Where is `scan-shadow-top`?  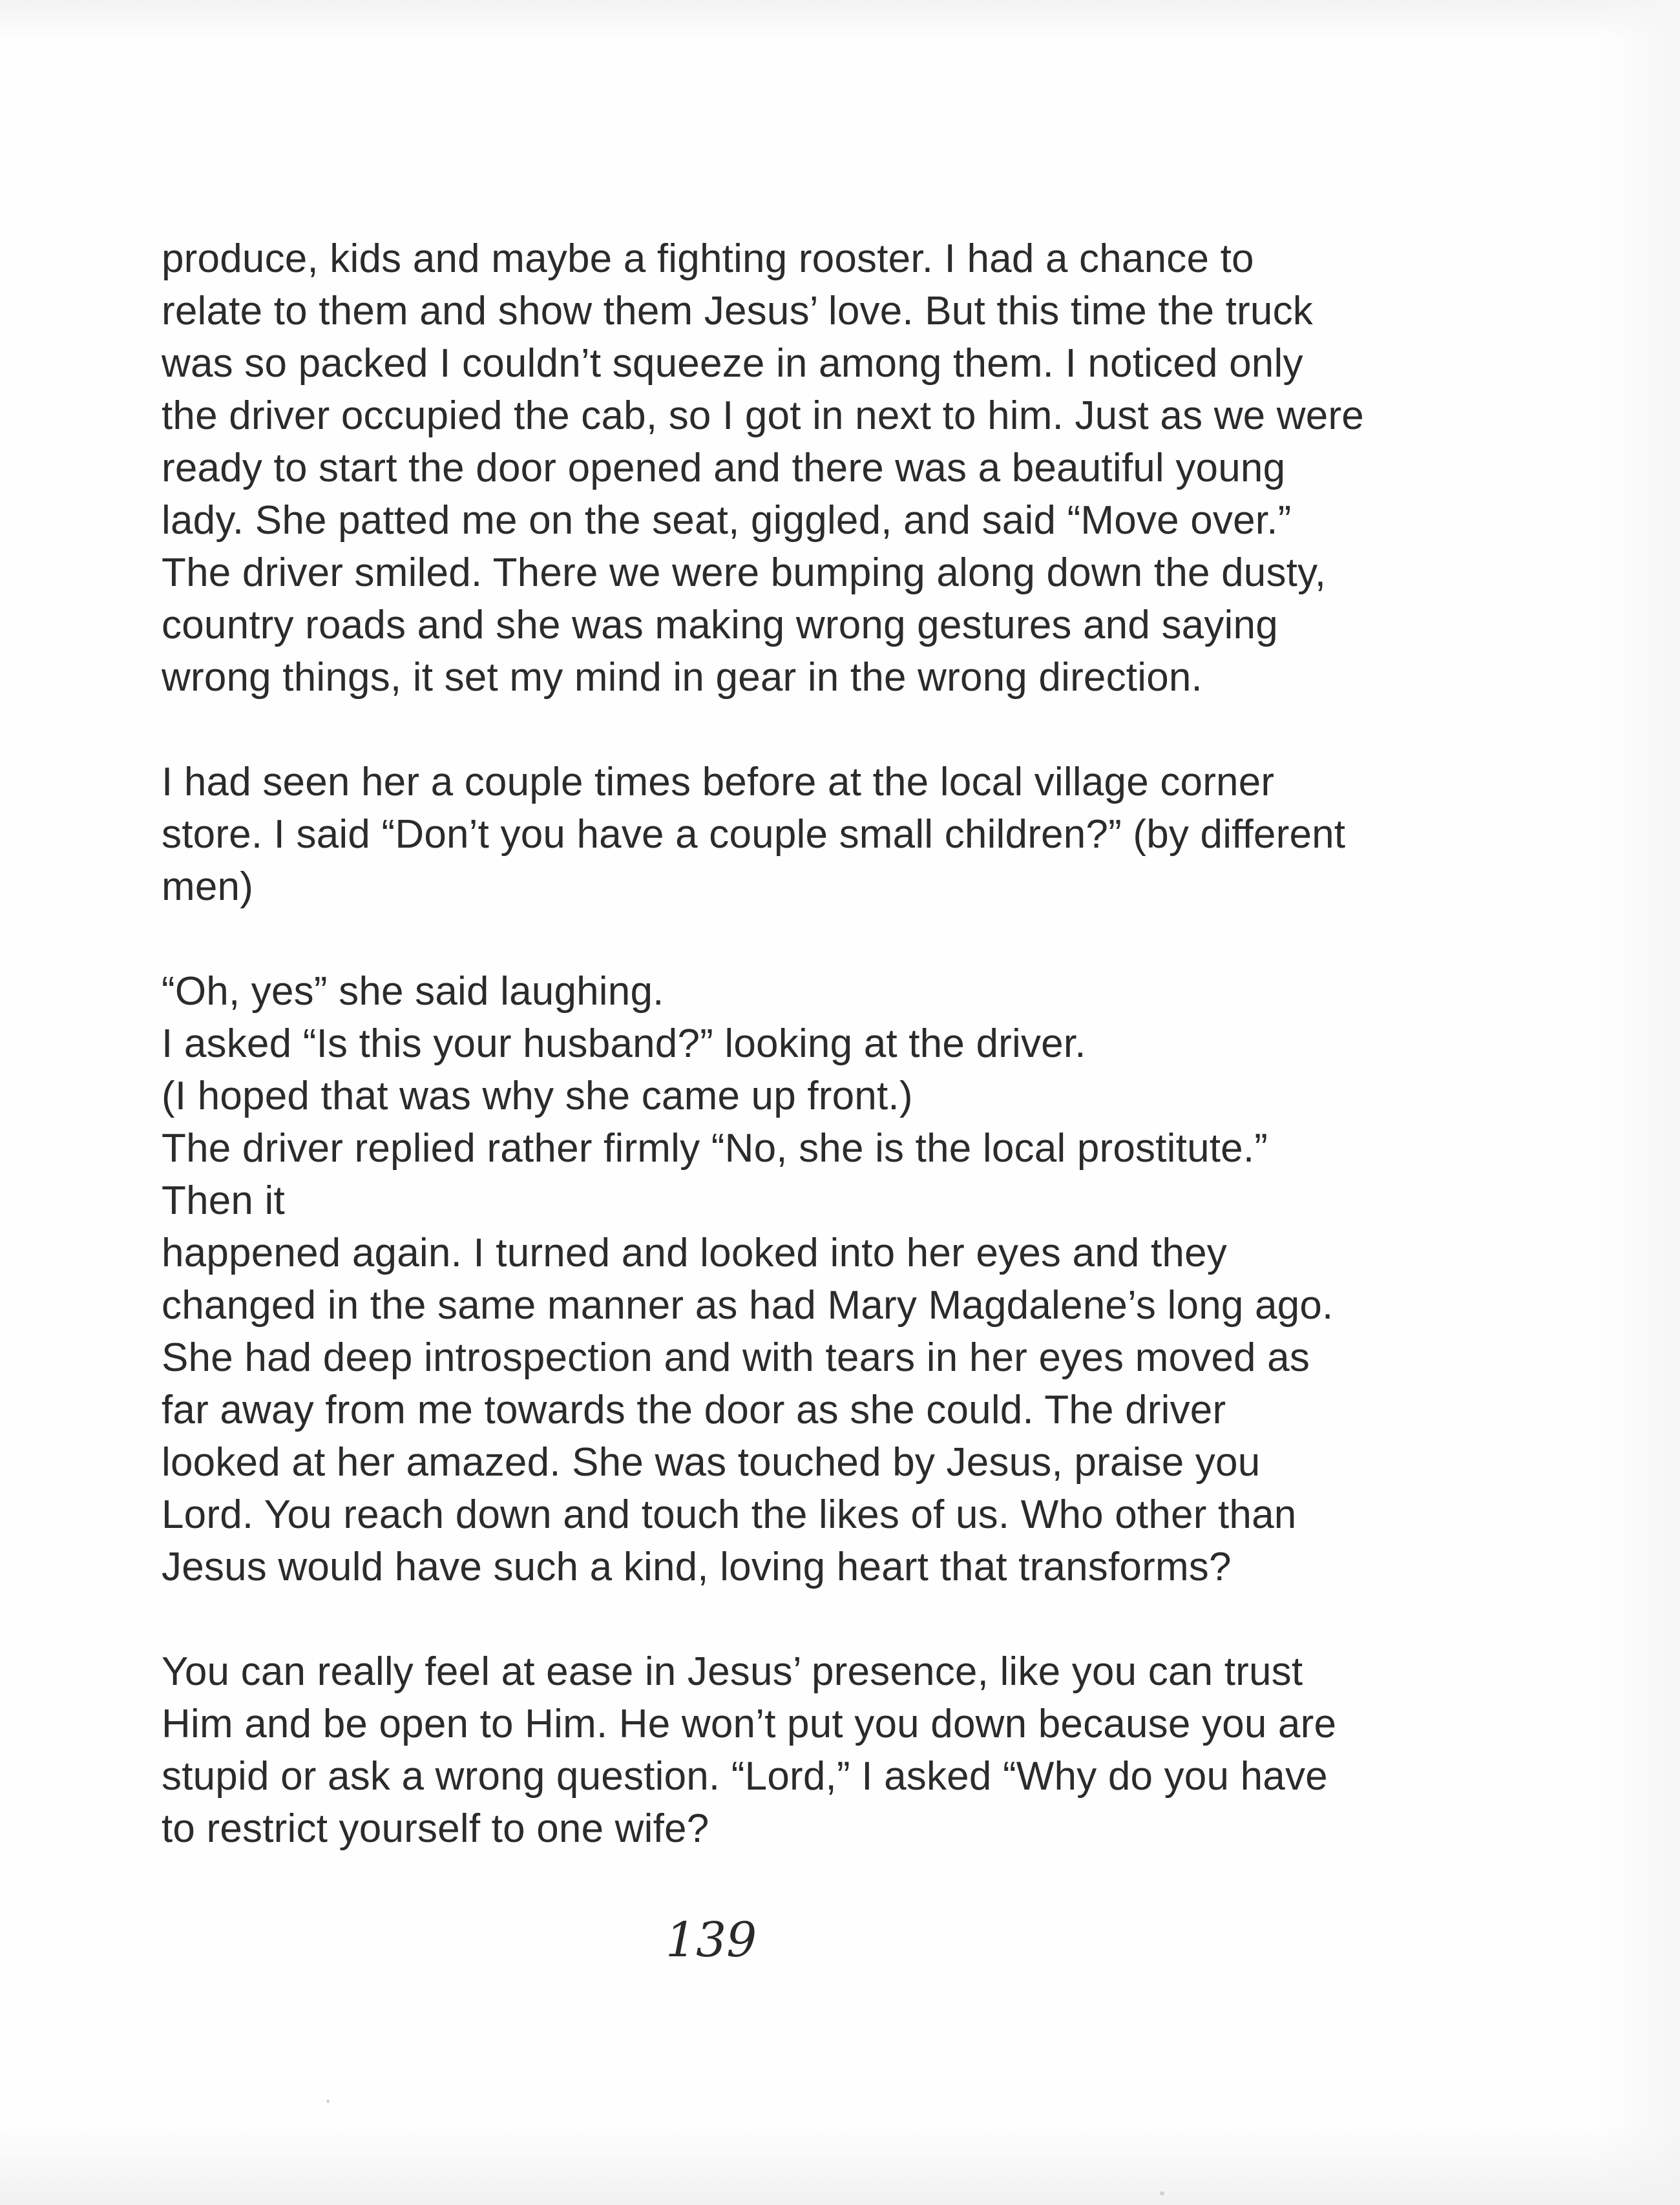
scan-shadow-top is located at coordinates (840, 19).